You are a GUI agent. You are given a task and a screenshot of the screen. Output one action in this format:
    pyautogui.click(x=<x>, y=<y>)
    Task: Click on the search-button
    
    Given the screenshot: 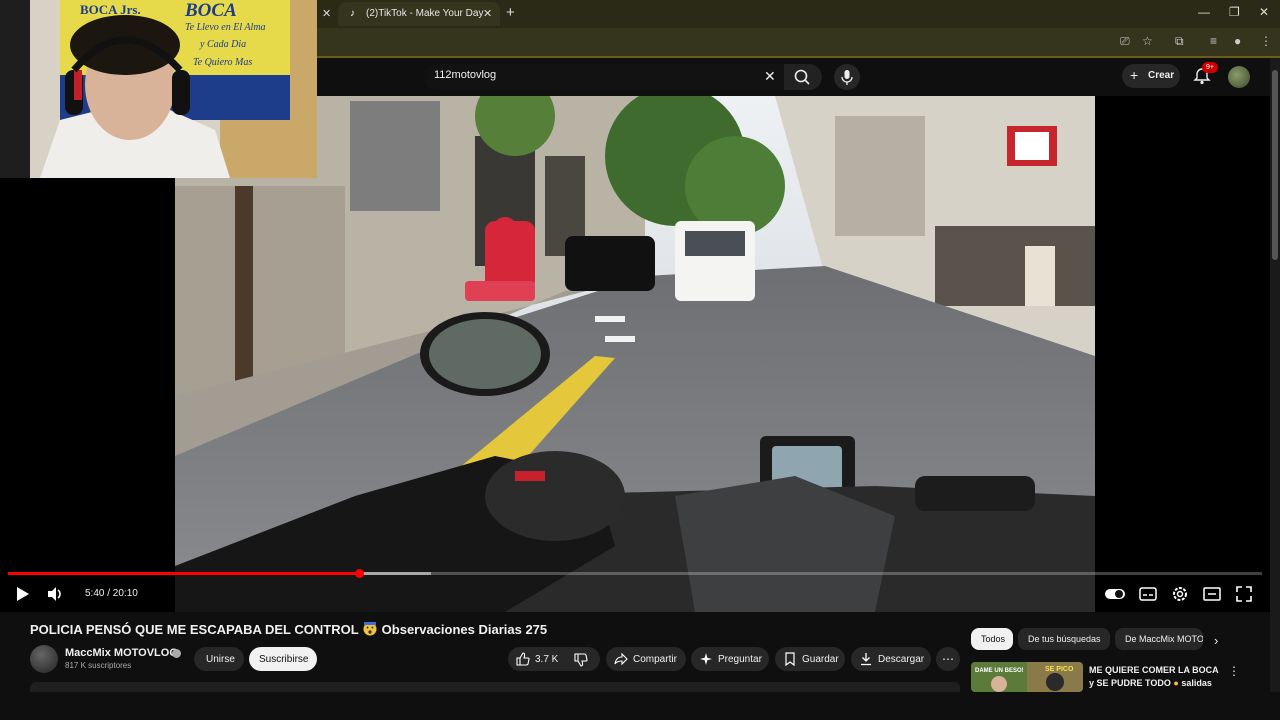 What is the action you would take?
    pyautogui.click(x=803, y=77)
    